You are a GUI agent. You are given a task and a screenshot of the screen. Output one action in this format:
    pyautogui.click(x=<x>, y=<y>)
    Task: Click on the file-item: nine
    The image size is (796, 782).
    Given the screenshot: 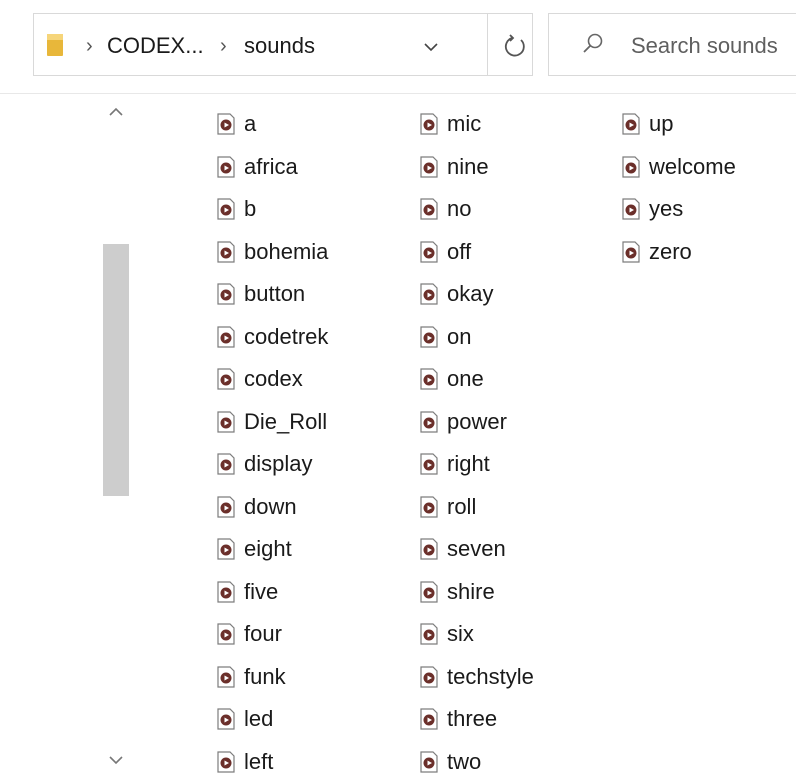 What is the action you would take?
    pyautogui.click(x=453, y=167)
    